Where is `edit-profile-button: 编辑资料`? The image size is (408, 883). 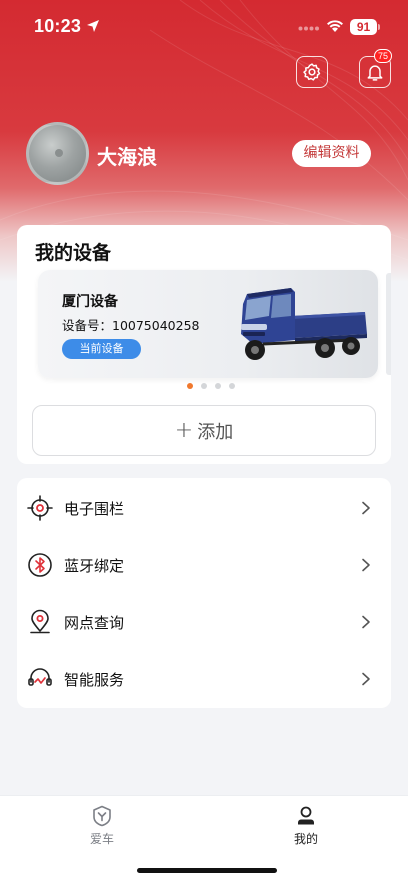
edit-profile-button: 编辑资料 is located at coordinates (331, 153).